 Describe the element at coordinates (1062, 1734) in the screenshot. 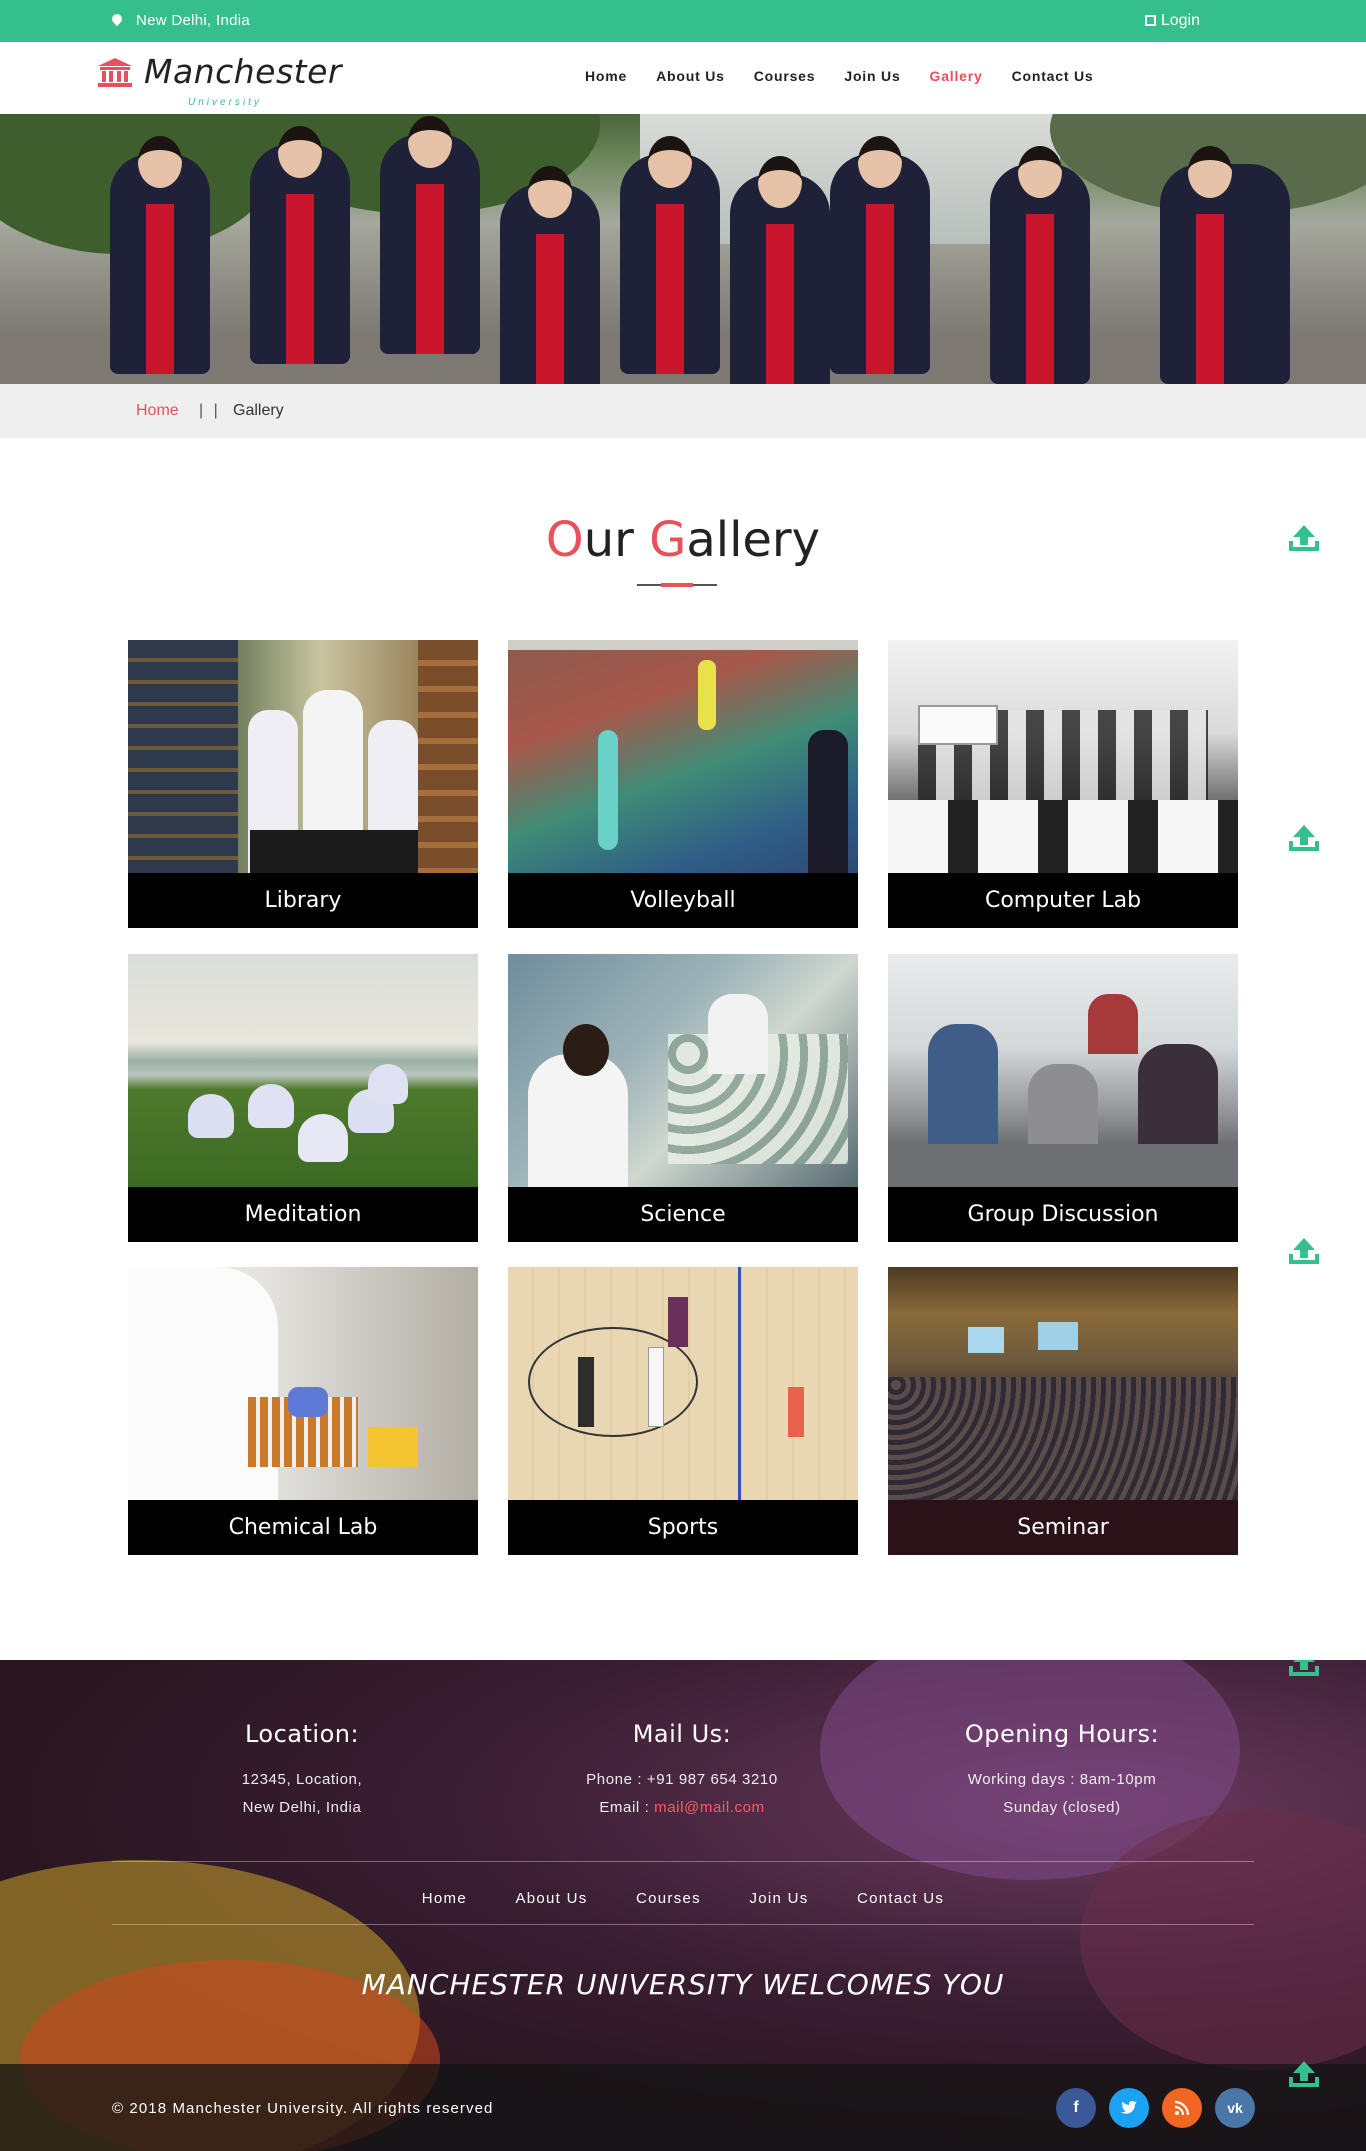

I see `hours-heading: Opening Hours:` at that location.